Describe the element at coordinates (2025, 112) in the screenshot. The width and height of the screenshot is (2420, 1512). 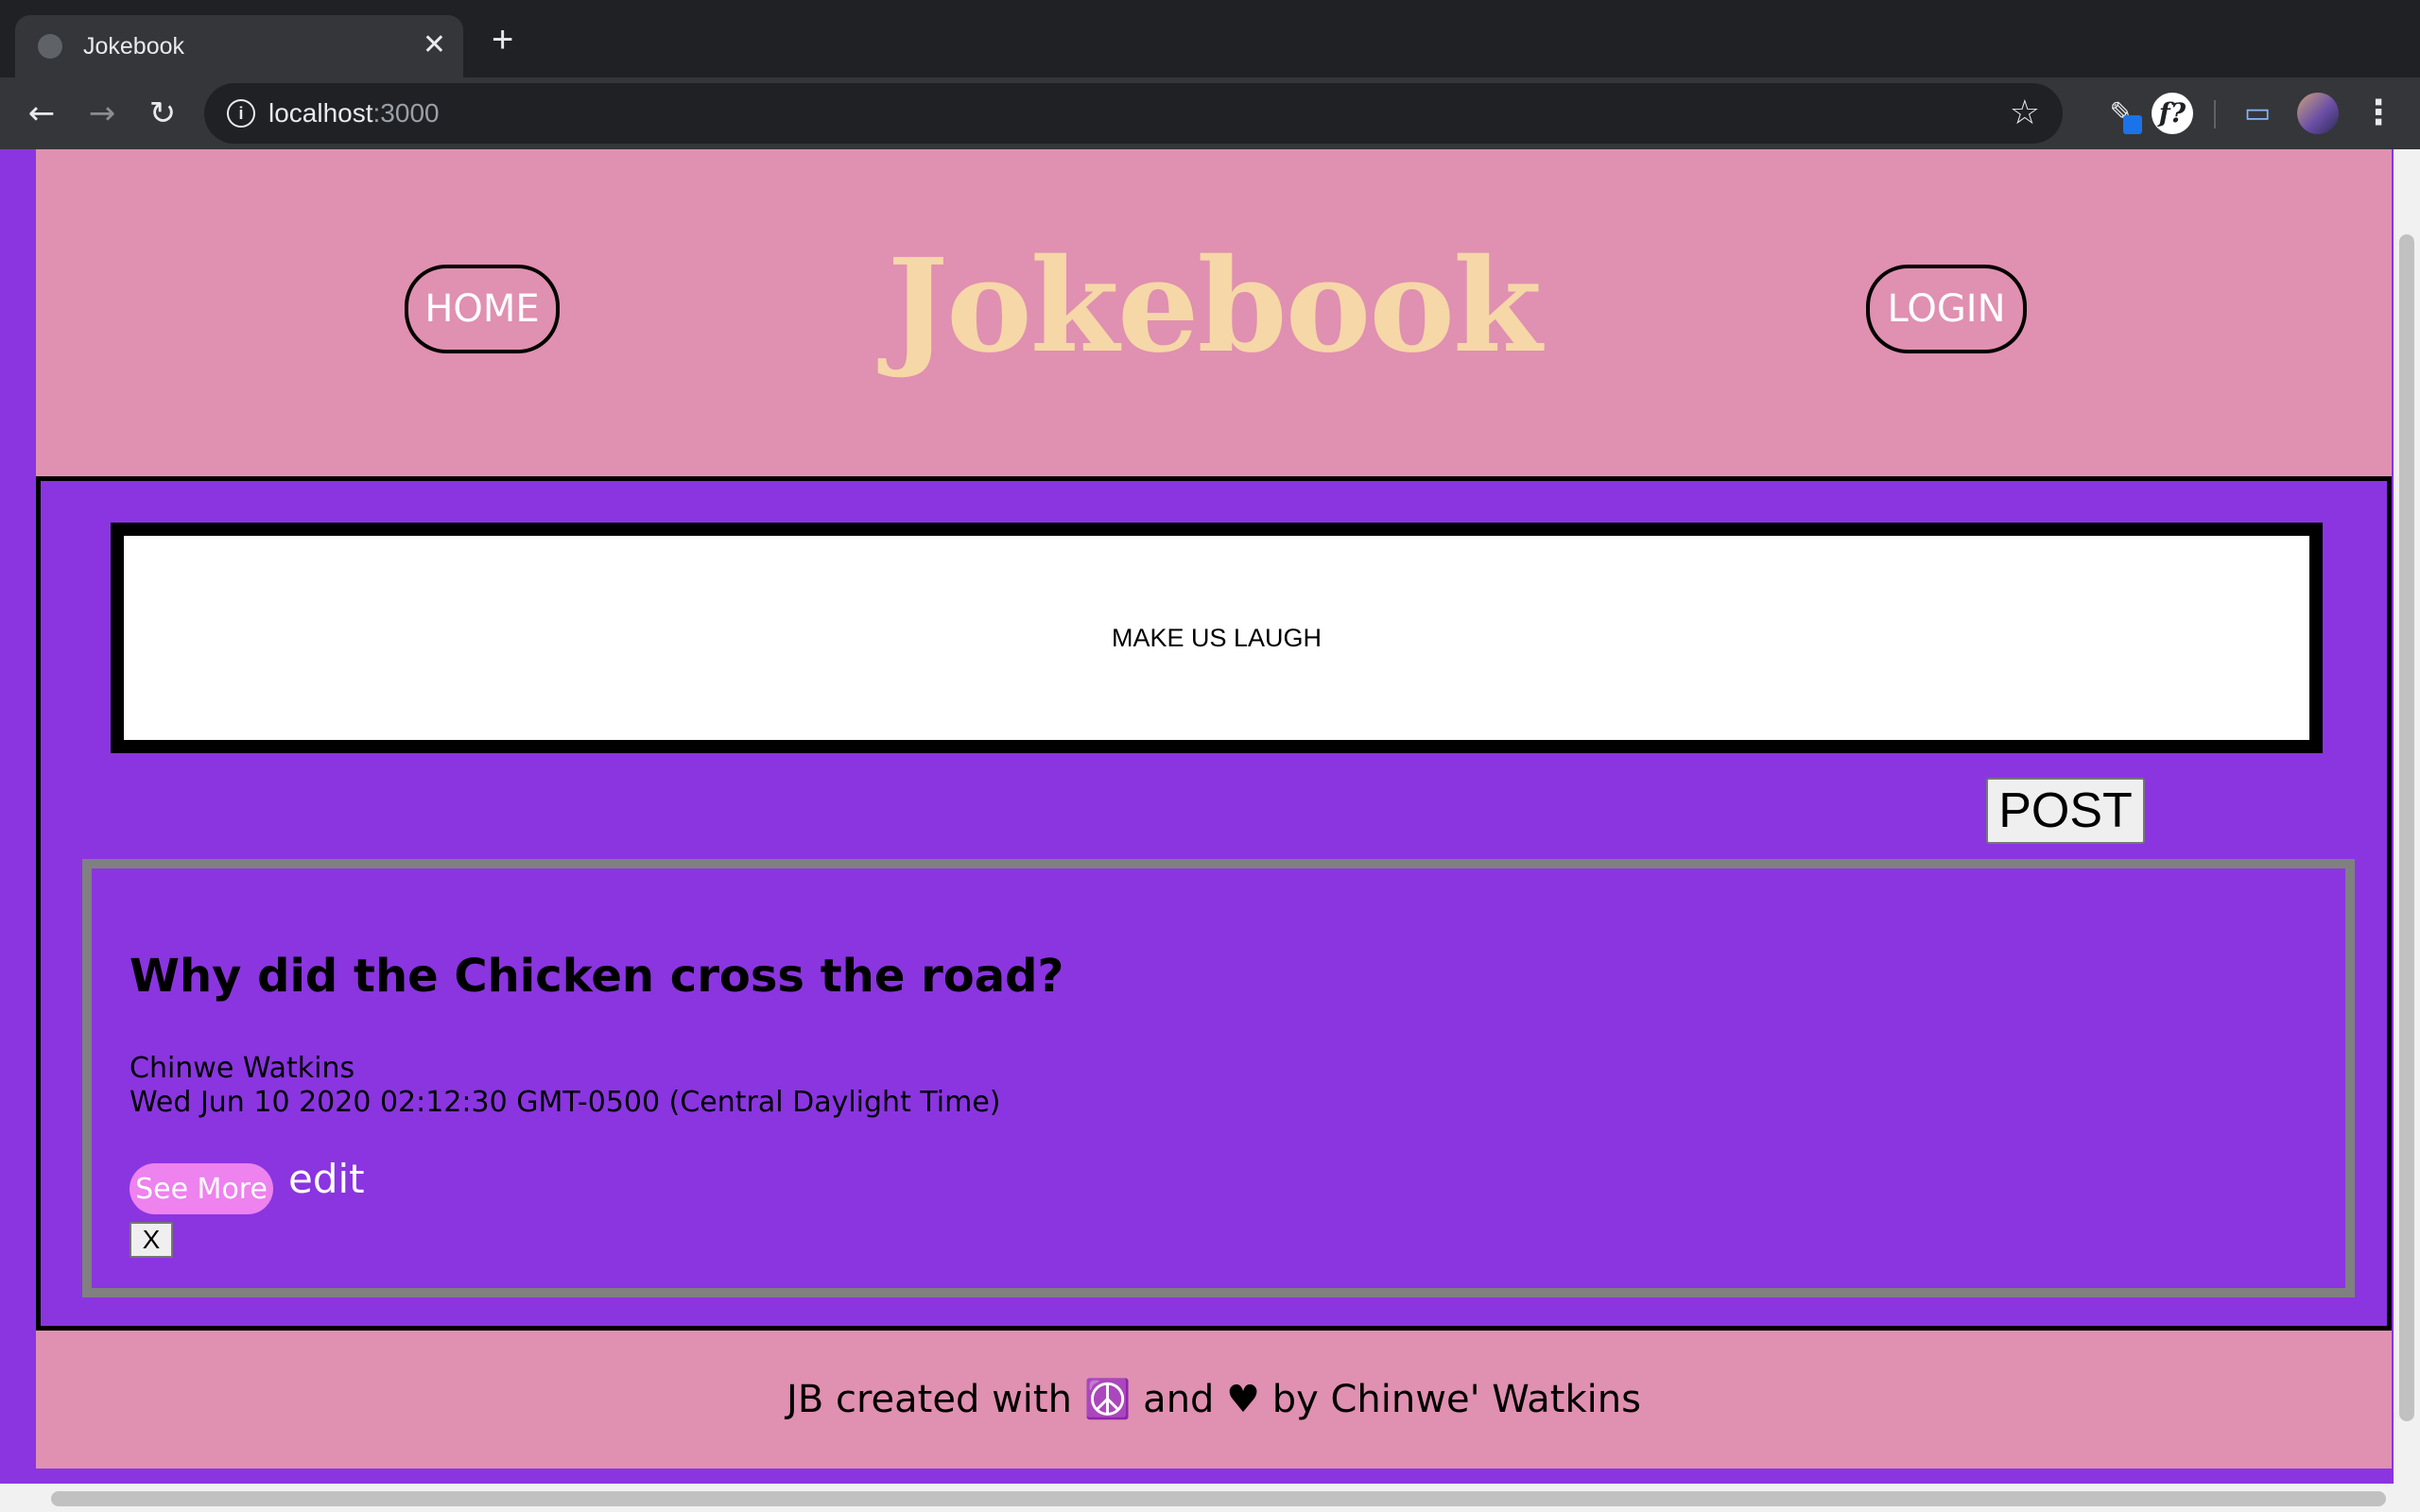
I see `bookmark-star-icon: ☆` at that location.